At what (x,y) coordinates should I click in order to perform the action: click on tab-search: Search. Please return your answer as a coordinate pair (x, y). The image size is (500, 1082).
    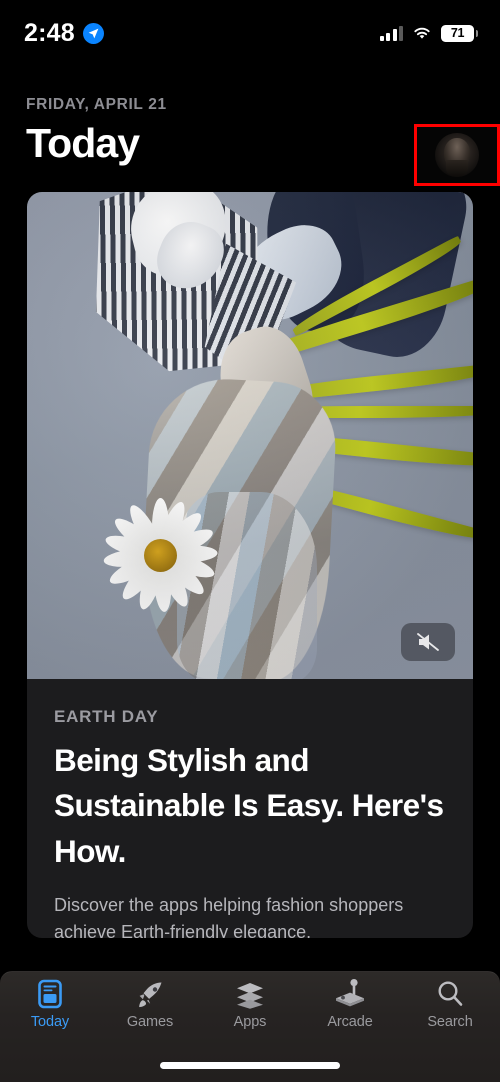
    Looking at the image, I should click on (450, 1012).